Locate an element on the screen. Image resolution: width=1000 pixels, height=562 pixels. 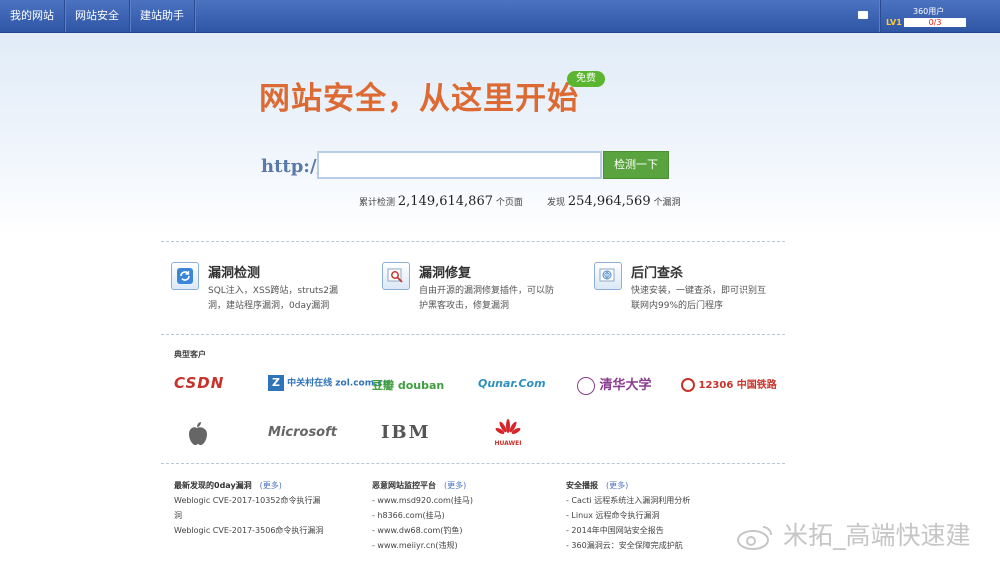
weibo-icon is located at coordinates (754, 538).